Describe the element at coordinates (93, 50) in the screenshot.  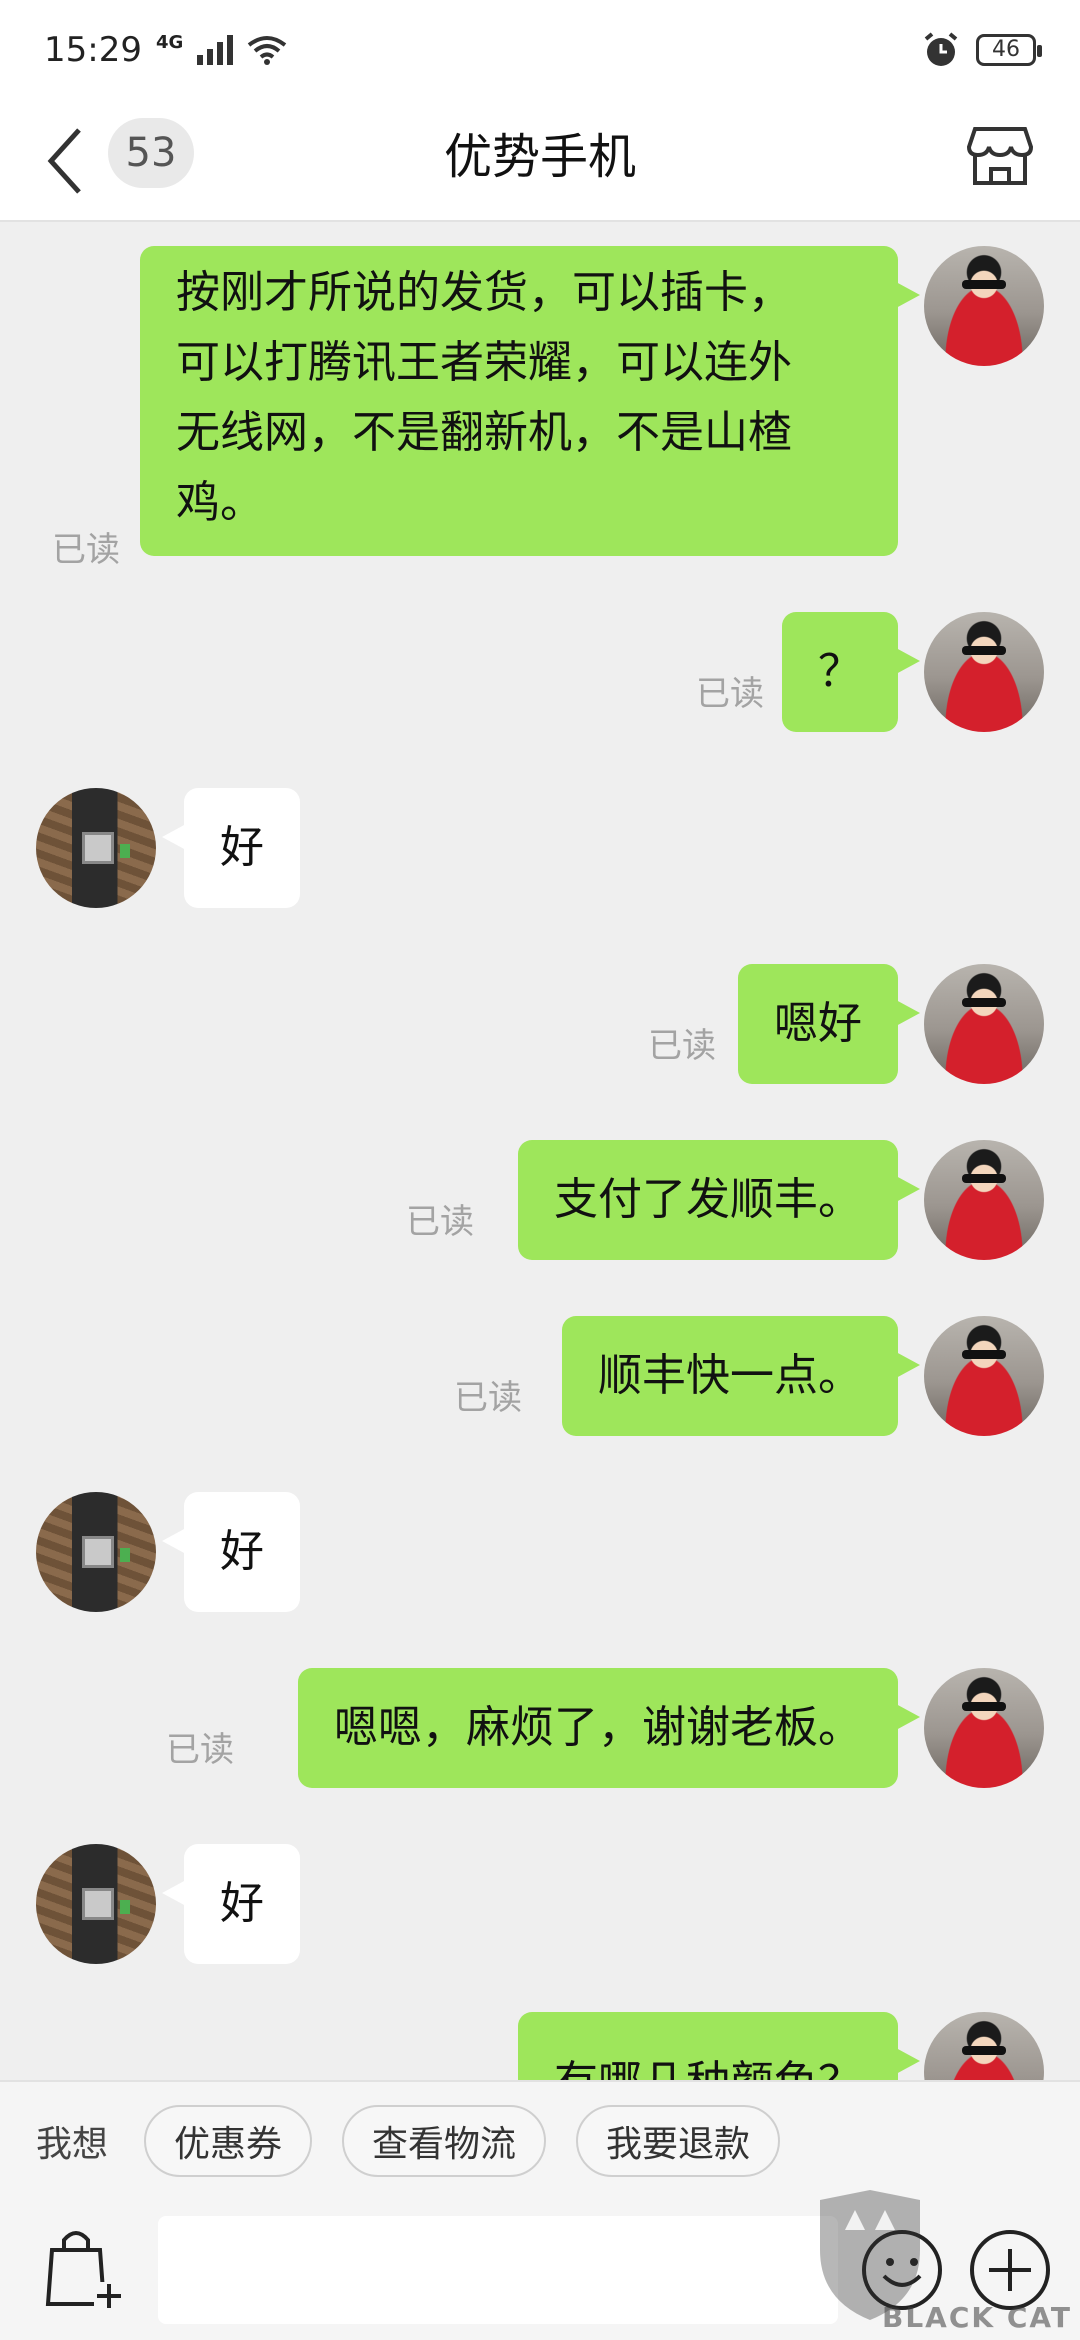
I see `status-time: 15:29` at that location.